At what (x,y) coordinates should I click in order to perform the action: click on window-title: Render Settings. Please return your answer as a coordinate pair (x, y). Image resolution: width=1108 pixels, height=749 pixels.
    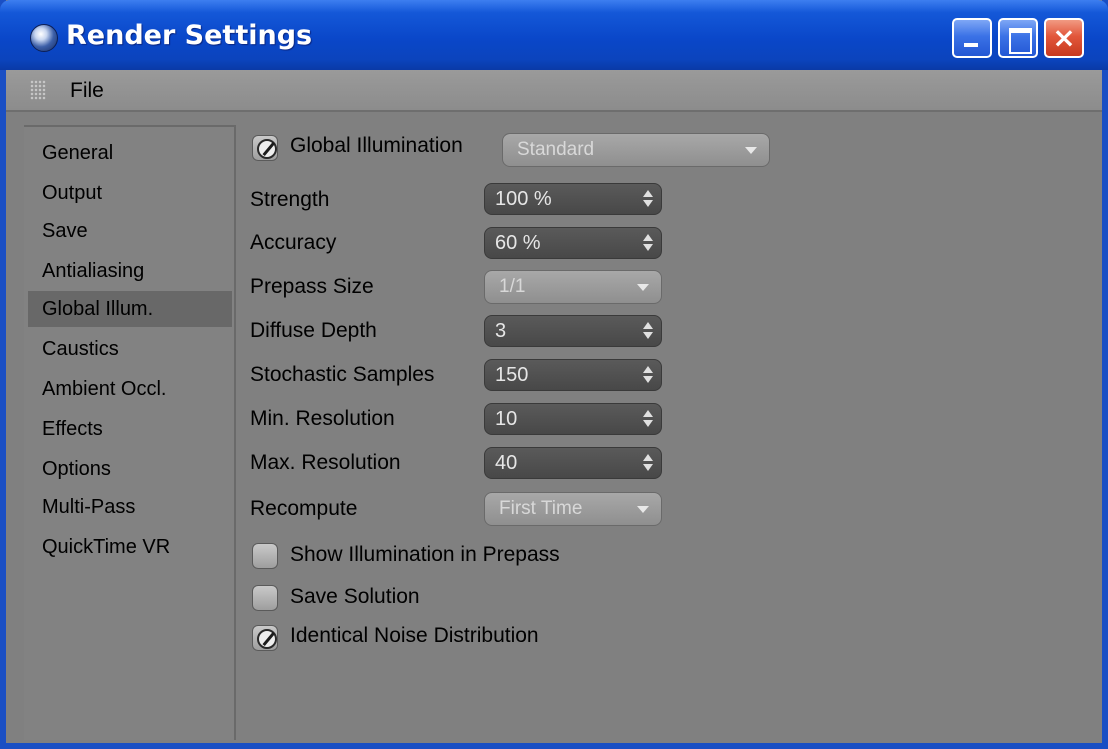
    Looking at the image, I should click on (189, 35).